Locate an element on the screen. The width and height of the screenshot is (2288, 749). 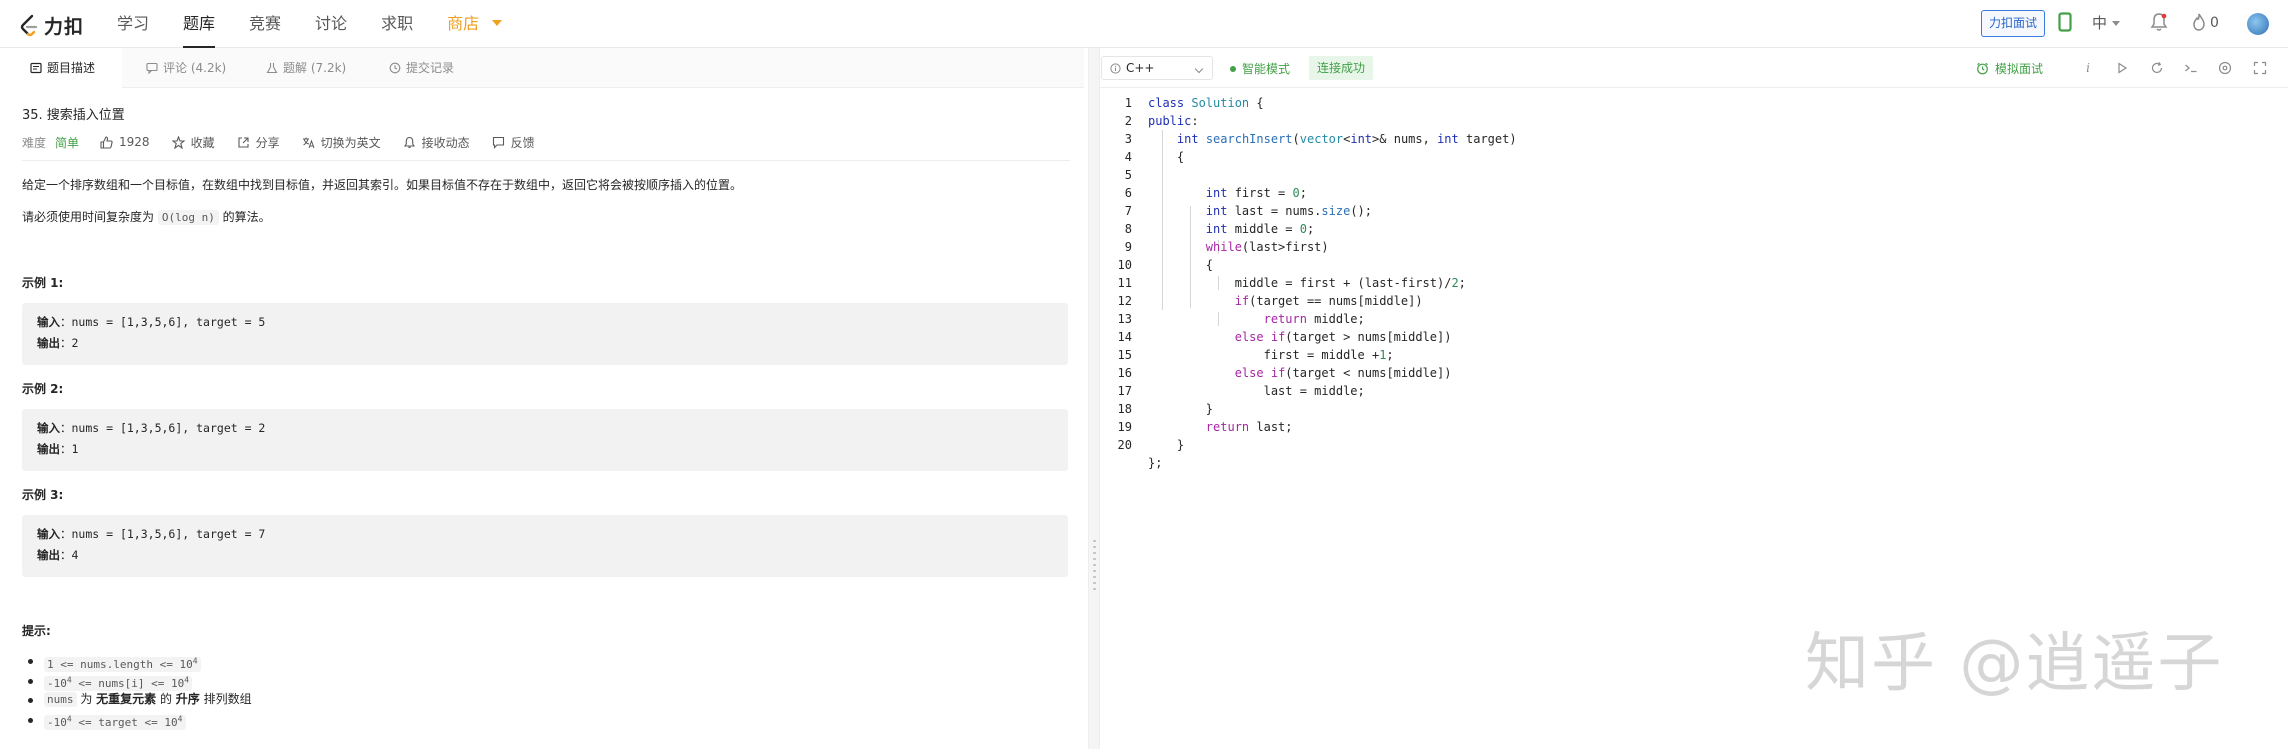
code-text: { is located at coordinates (1166, 157).